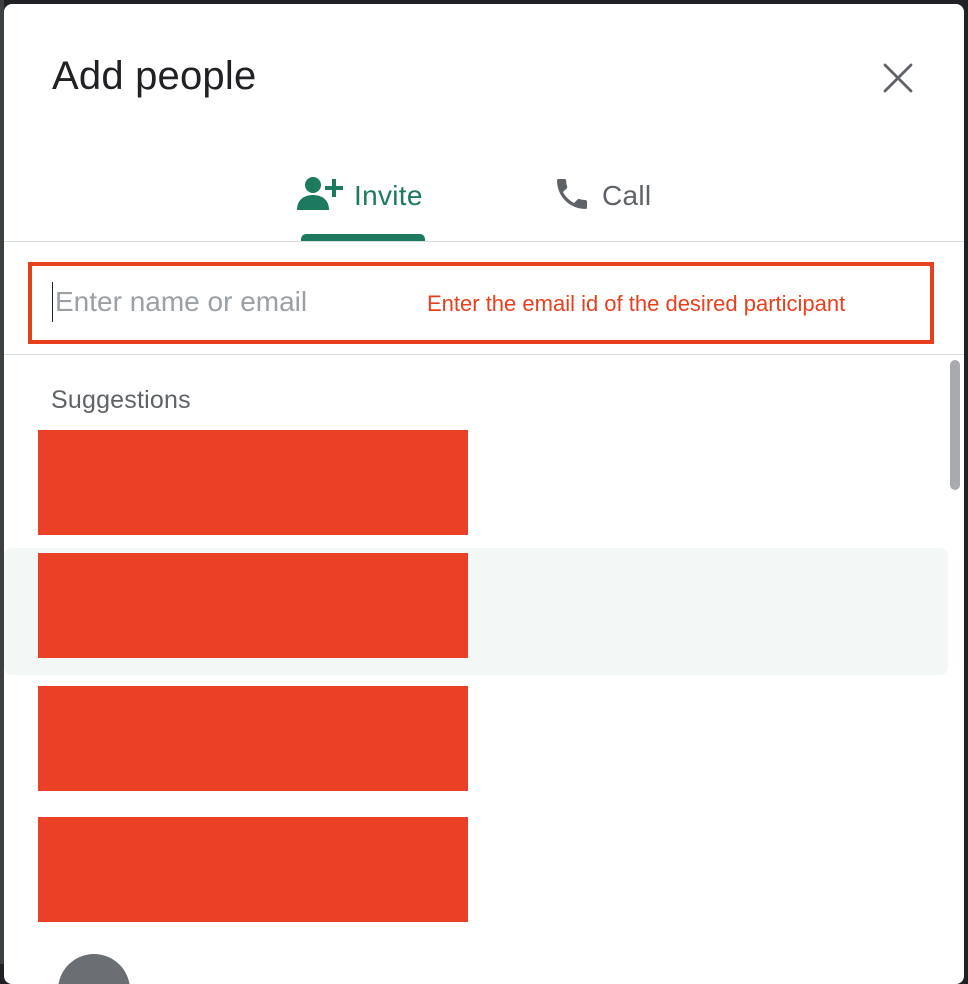 Image resolution: width=968 pixels, height=984 pixels. I want to click on tab-call: Call, so click(612, 203).